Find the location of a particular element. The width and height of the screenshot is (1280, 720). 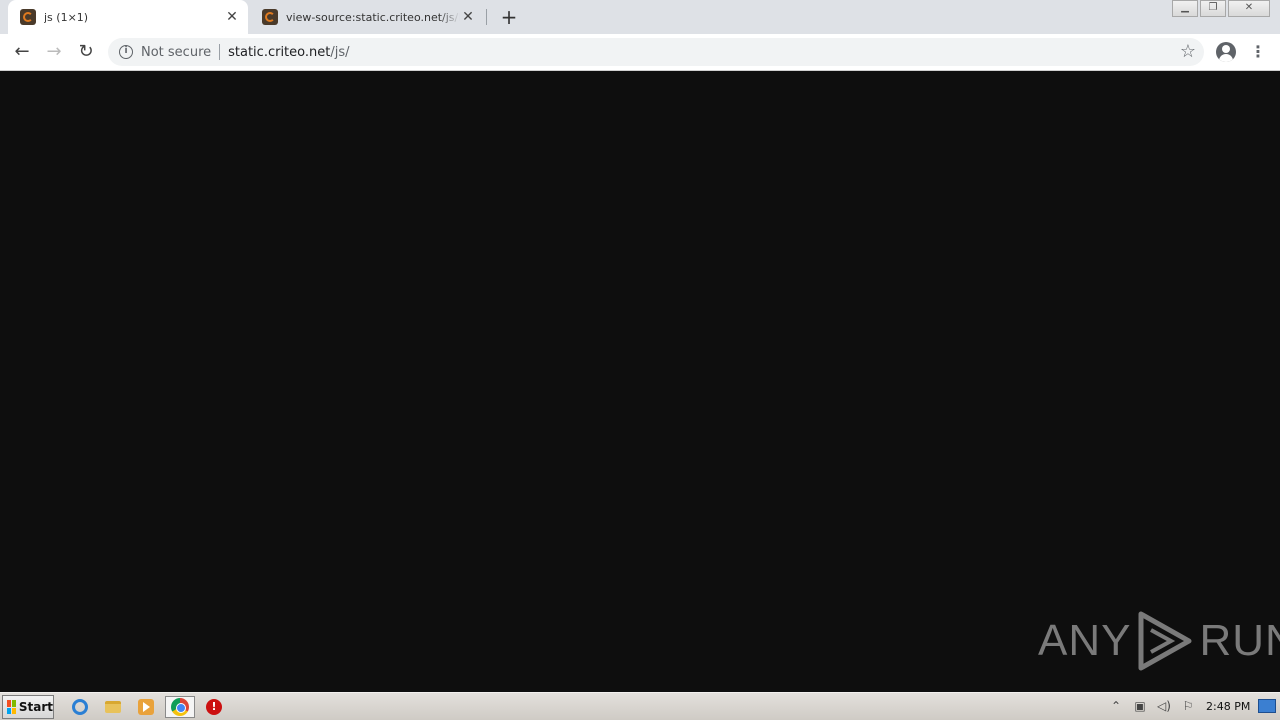

close-window-button: ✕ is located at coordinates (1249, 8).